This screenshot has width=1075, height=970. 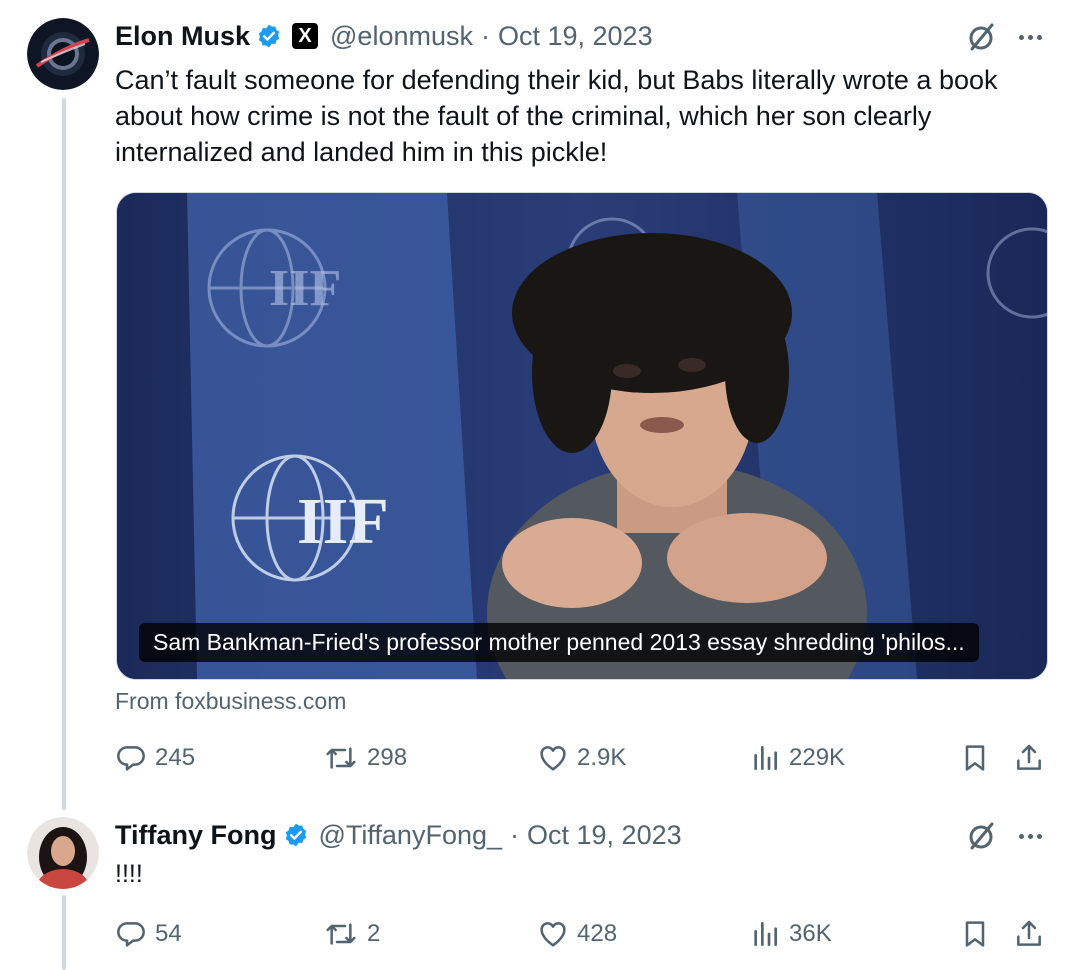 I want to click on repost-count: 298, so click(x=387, y=757).